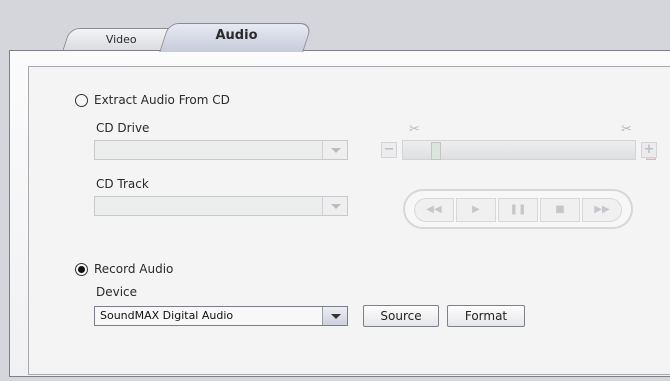 This screenshot has width=670, height=381. What do you see at coordinates (401, 316) in the screenshot?
I see `source-button: Source` at bounding box center [401, 316].